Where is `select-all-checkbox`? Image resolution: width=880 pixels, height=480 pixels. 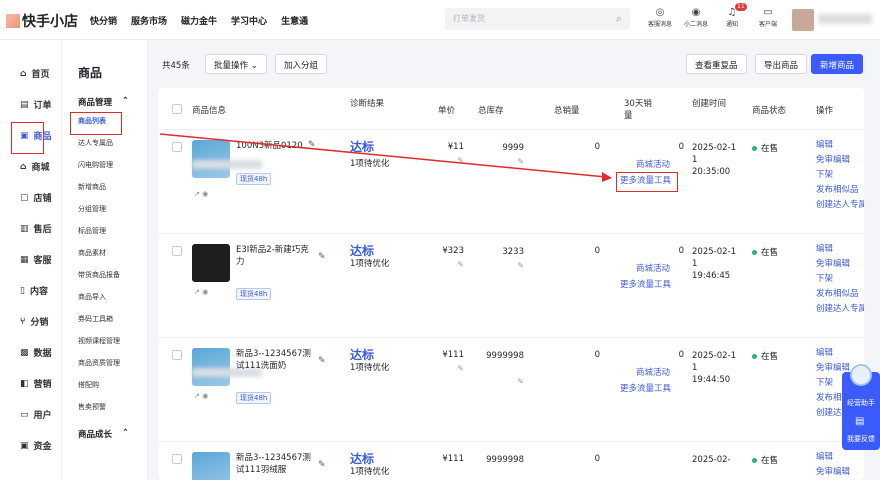
select-all-checkbox is located at coordinates (177, 109).